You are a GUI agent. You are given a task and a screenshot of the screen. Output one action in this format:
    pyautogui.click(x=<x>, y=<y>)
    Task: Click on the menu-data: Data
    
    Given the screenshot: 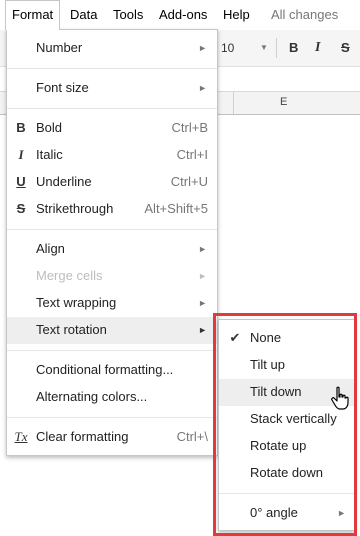 What is the action you would take?
    pyautogui.click(x=83, y=15)
    